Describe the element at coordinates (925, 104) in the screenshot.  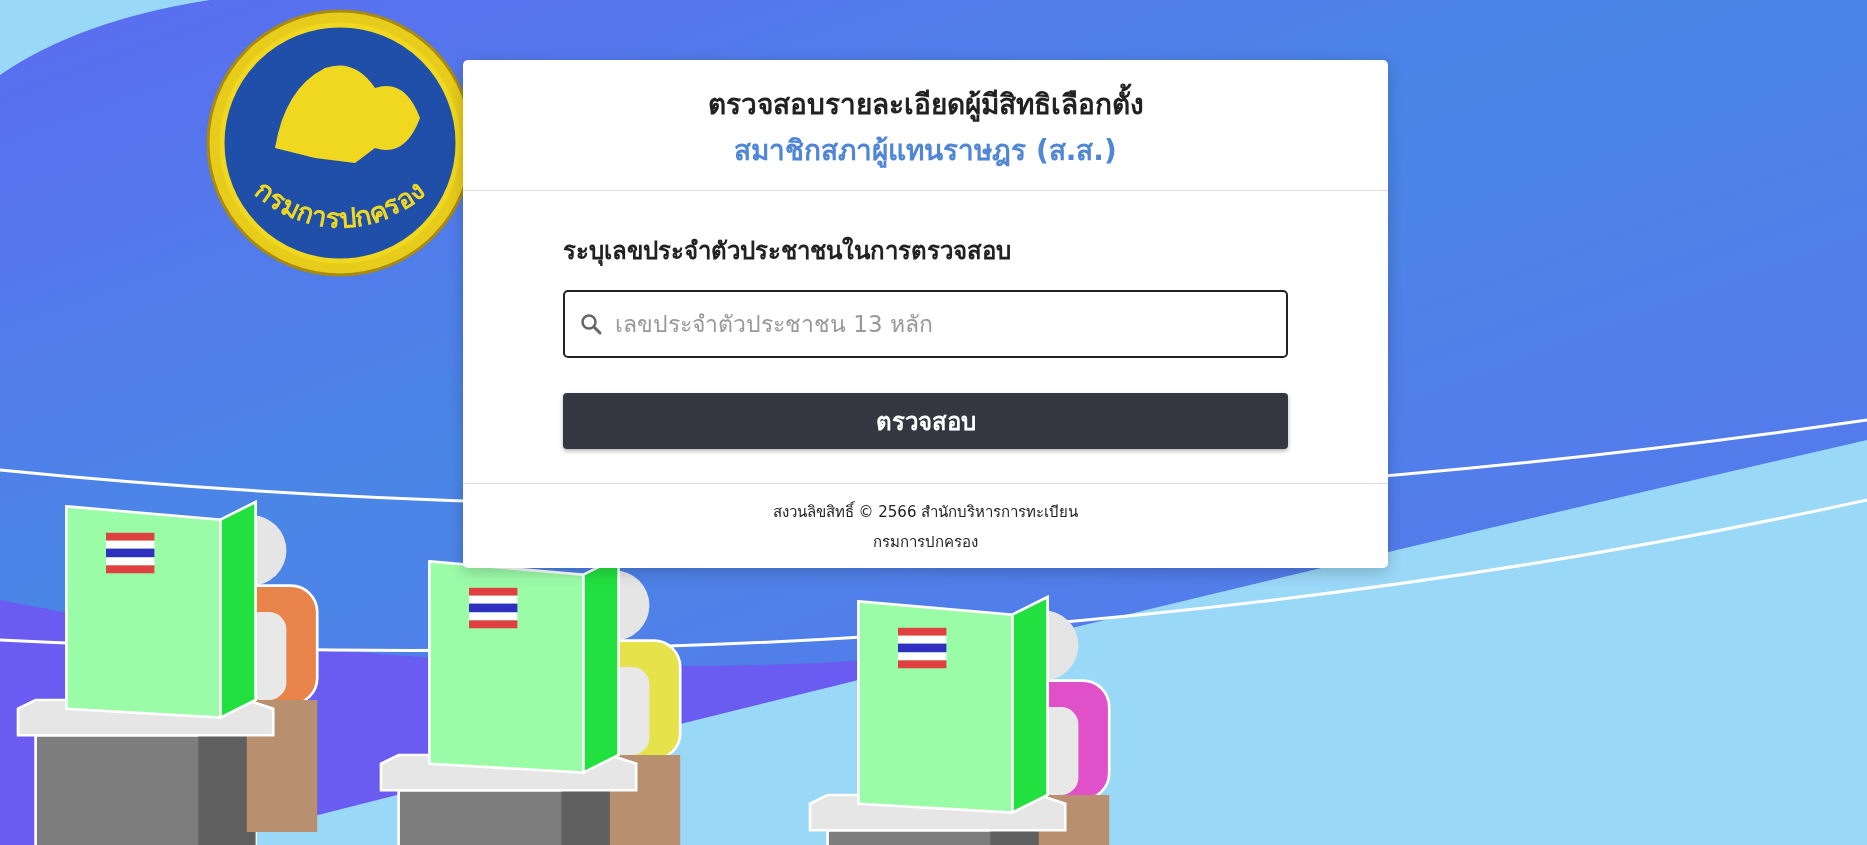
I see `page-title: ตรวจสอบรายละเอียดผู้มีสิทธิเลือกตั้ง` at that location.